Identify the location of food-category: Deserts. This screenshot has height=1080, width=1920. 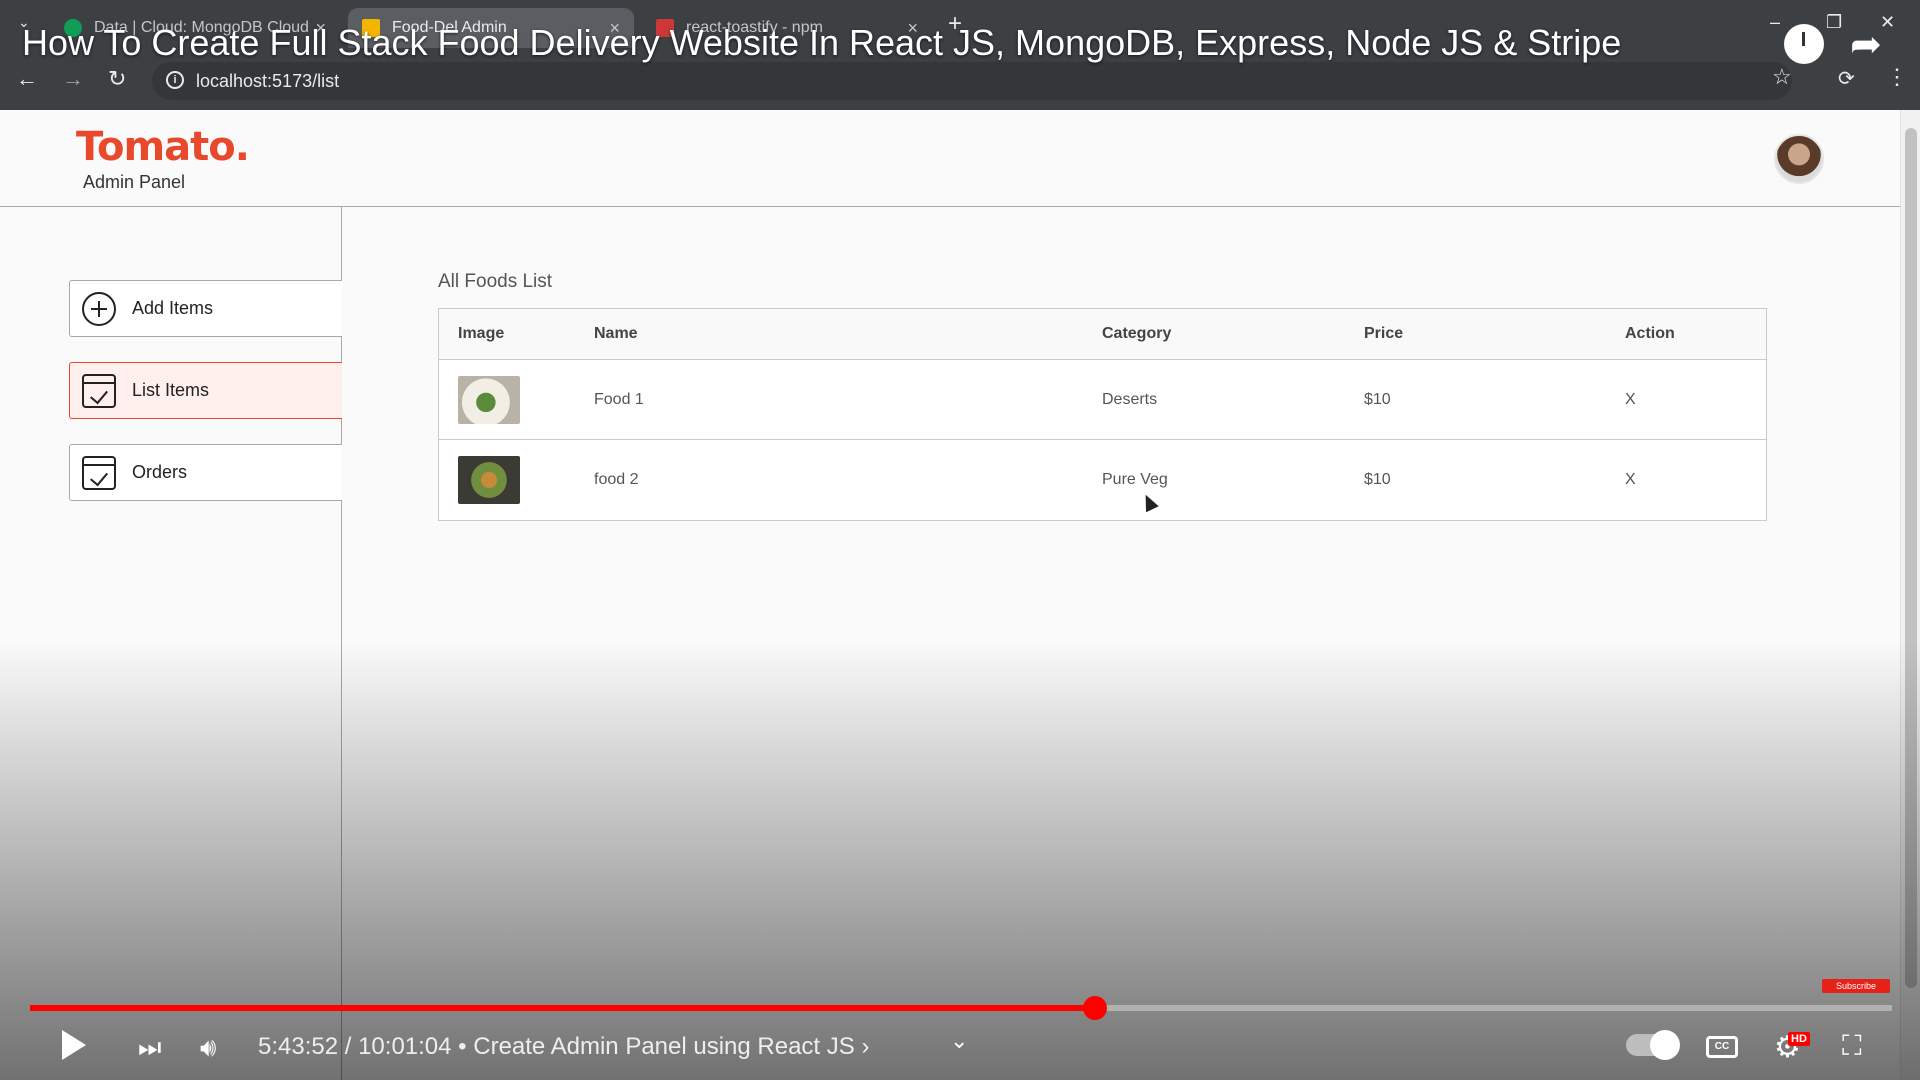
(1130, 399).